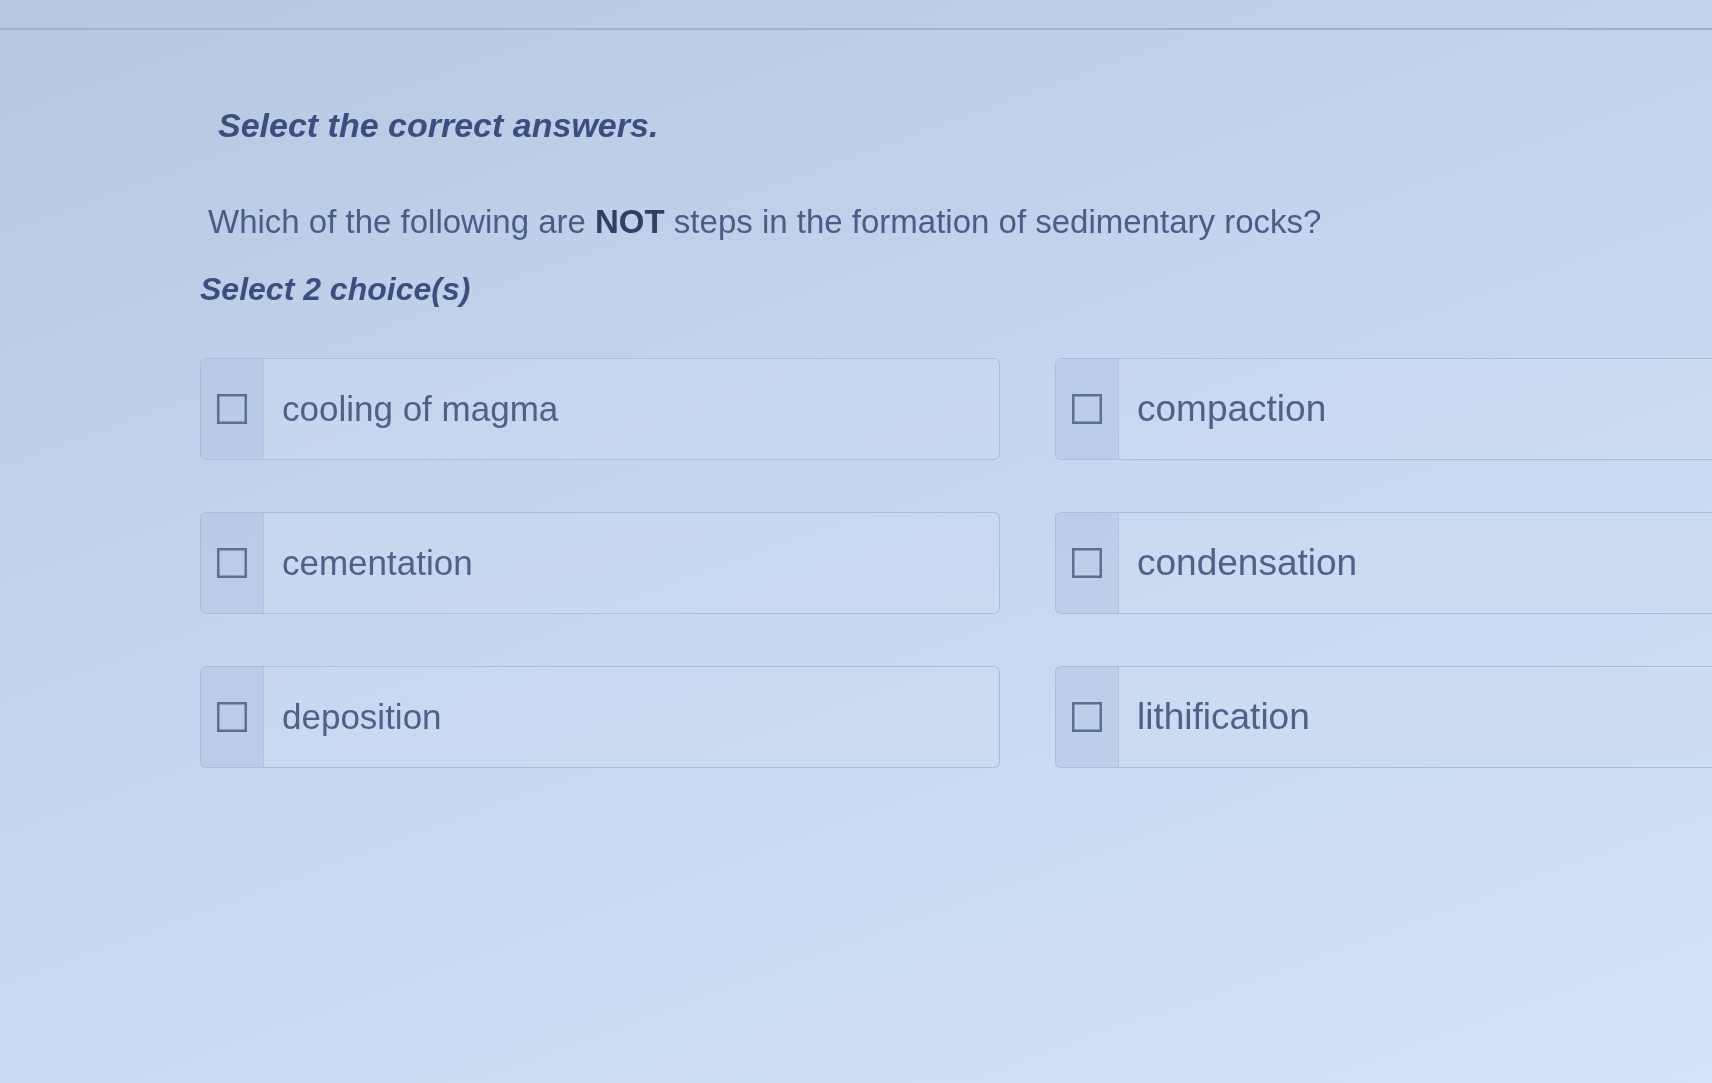 Image resolution: width=1712 pixels, height=1083 pixels. Describe the element at coordinates (600, 409) in the screenshot. I see `answer-option: cooling of magma` at that location.